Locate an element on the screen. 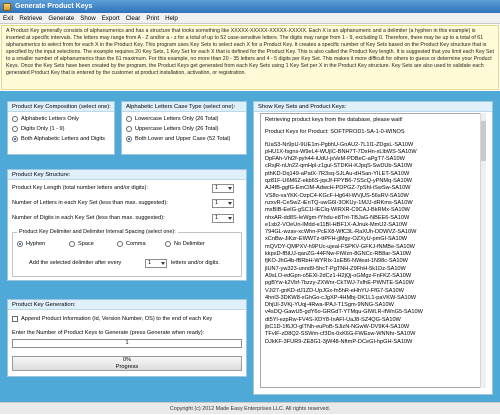  composition-option-letters: Alphabetic Letters Only is located at coordinates (61, 119).